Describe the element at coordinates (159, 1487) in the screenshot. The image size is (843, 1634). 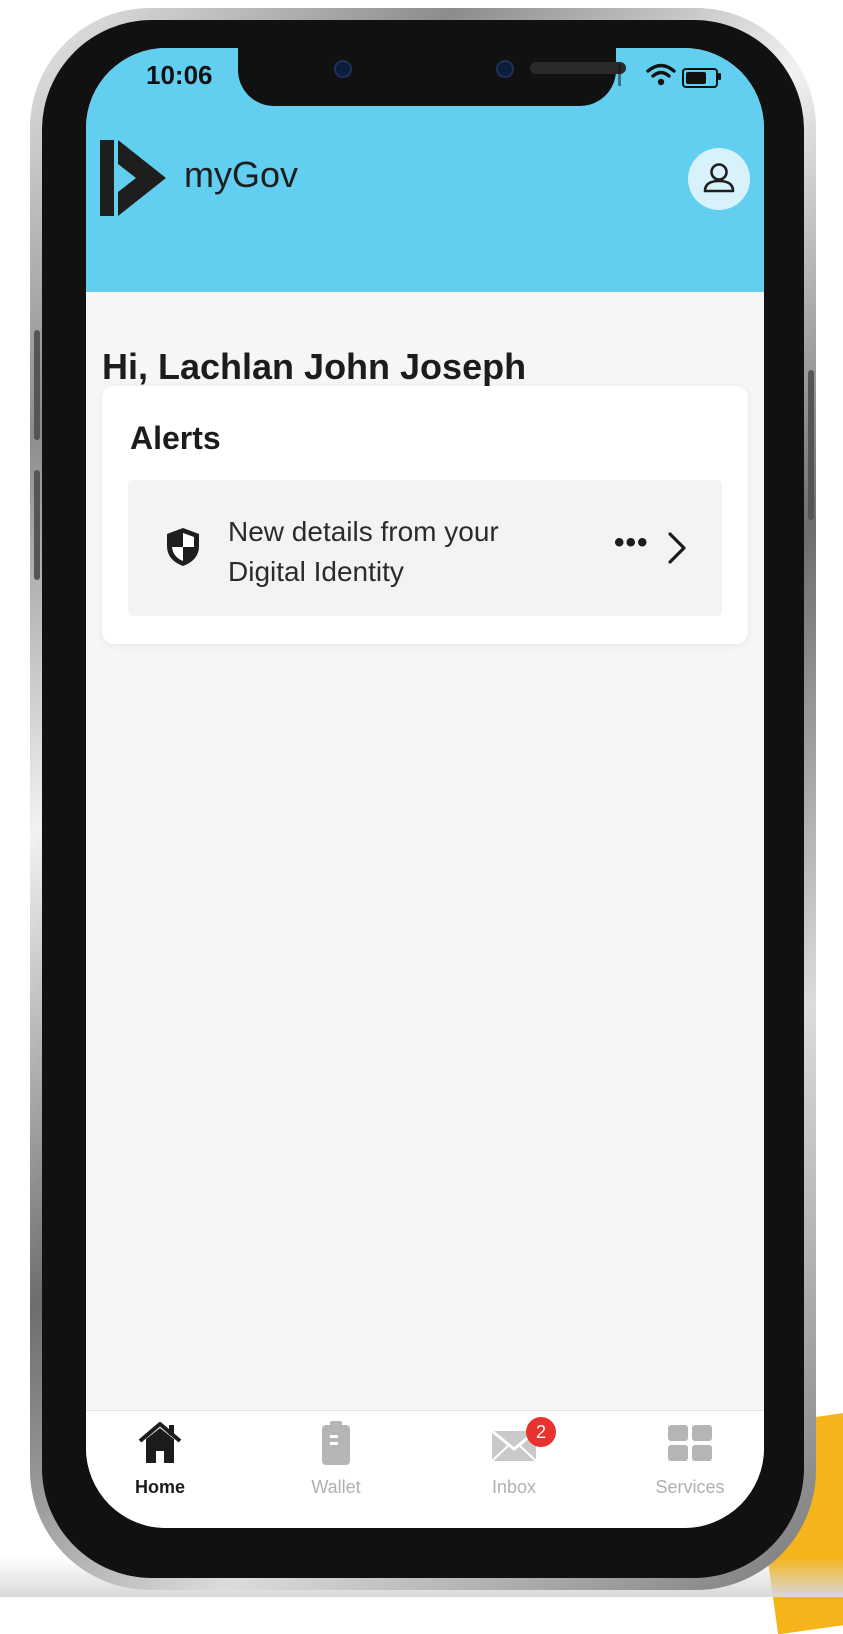
I see `tab-home-label: Home` at that location.